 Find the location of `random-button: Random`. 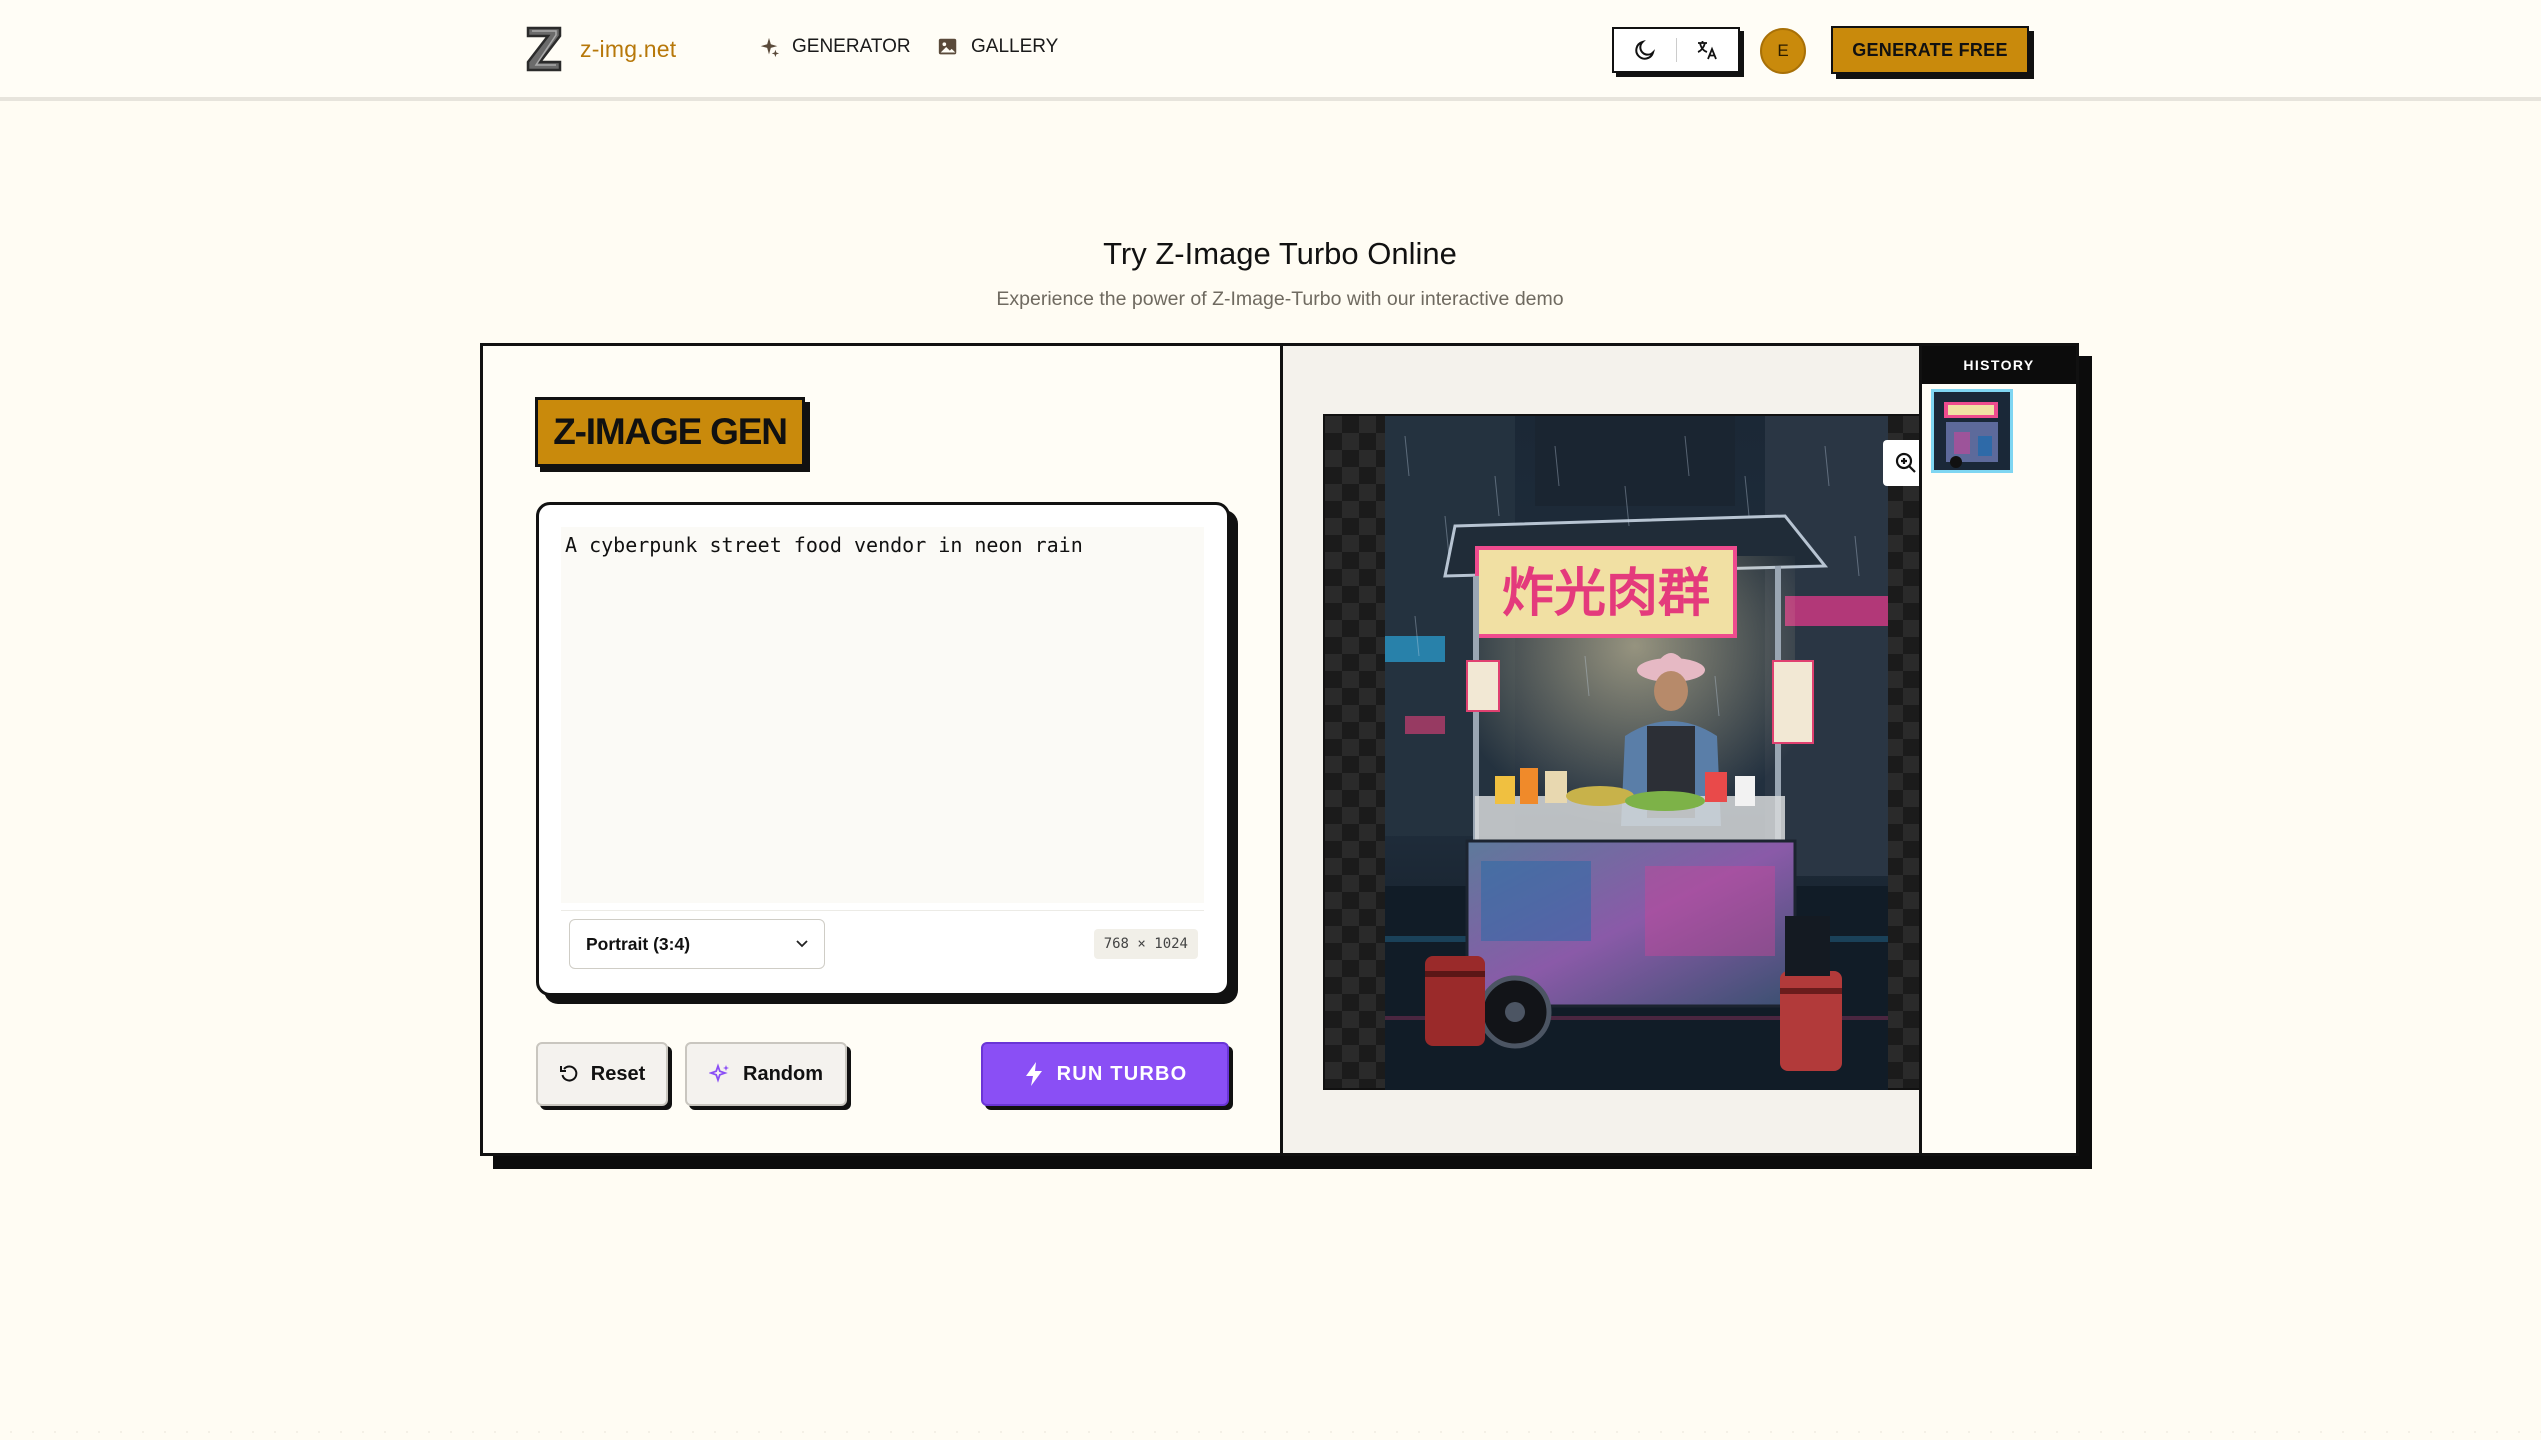

random-button: Random is located at coordinates (766, 1074).